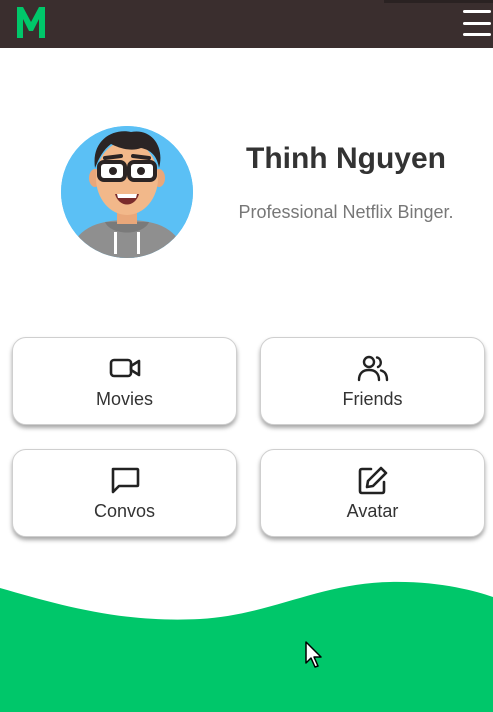  Describe the element at coordinates (313, 654) in the screenshot. I see `mouse-cursor-icon` at that location.